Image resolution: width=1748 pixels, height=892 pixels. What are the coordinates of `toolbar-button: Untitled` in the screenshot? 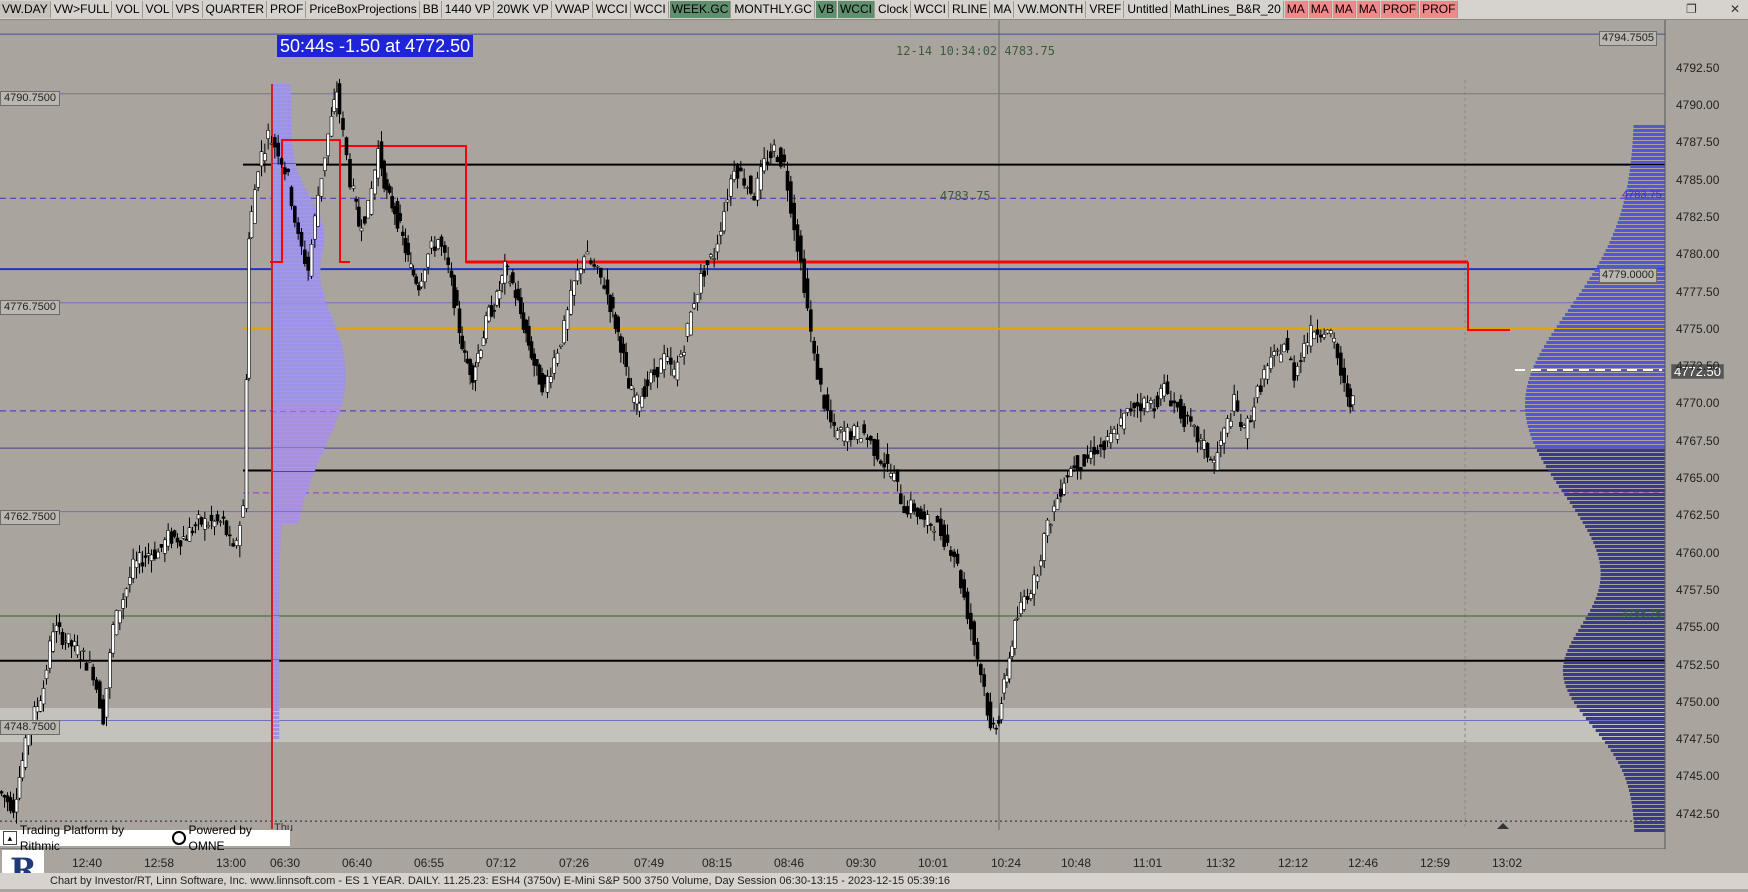 It's located at (1148, 9).